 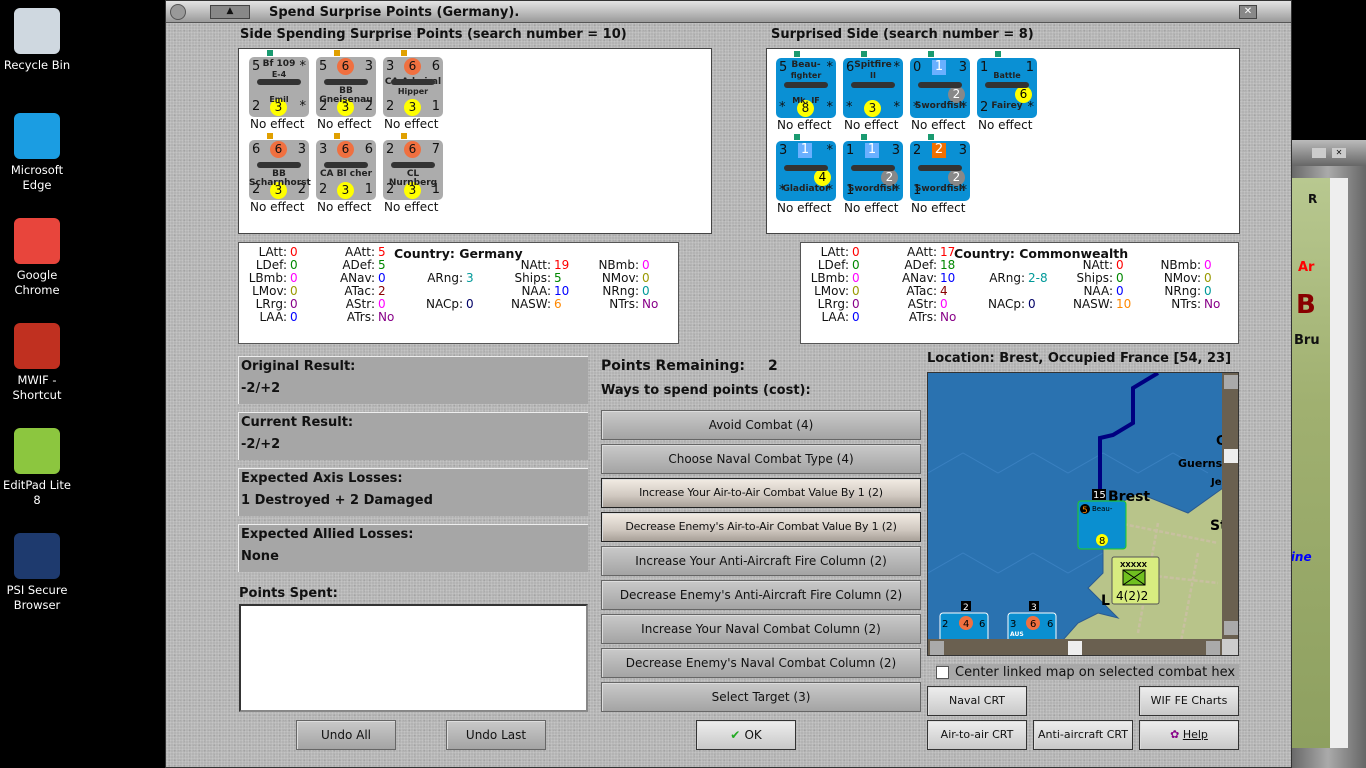 I want to click on side-map: R Ar B Bru Seine, so click(x=1302, y=463).